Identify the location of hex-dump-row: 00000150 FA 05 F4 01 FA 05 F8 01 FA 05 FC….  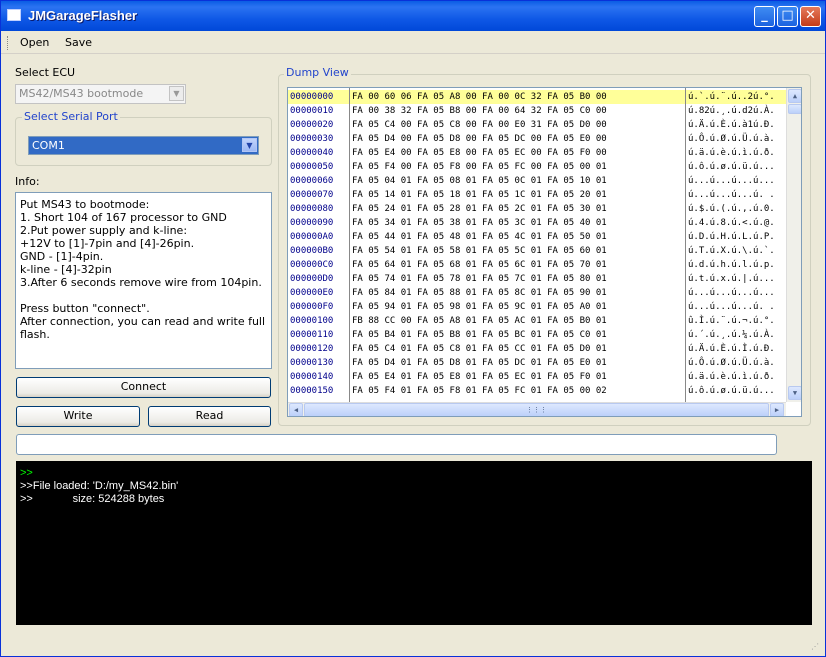
(538, 391).